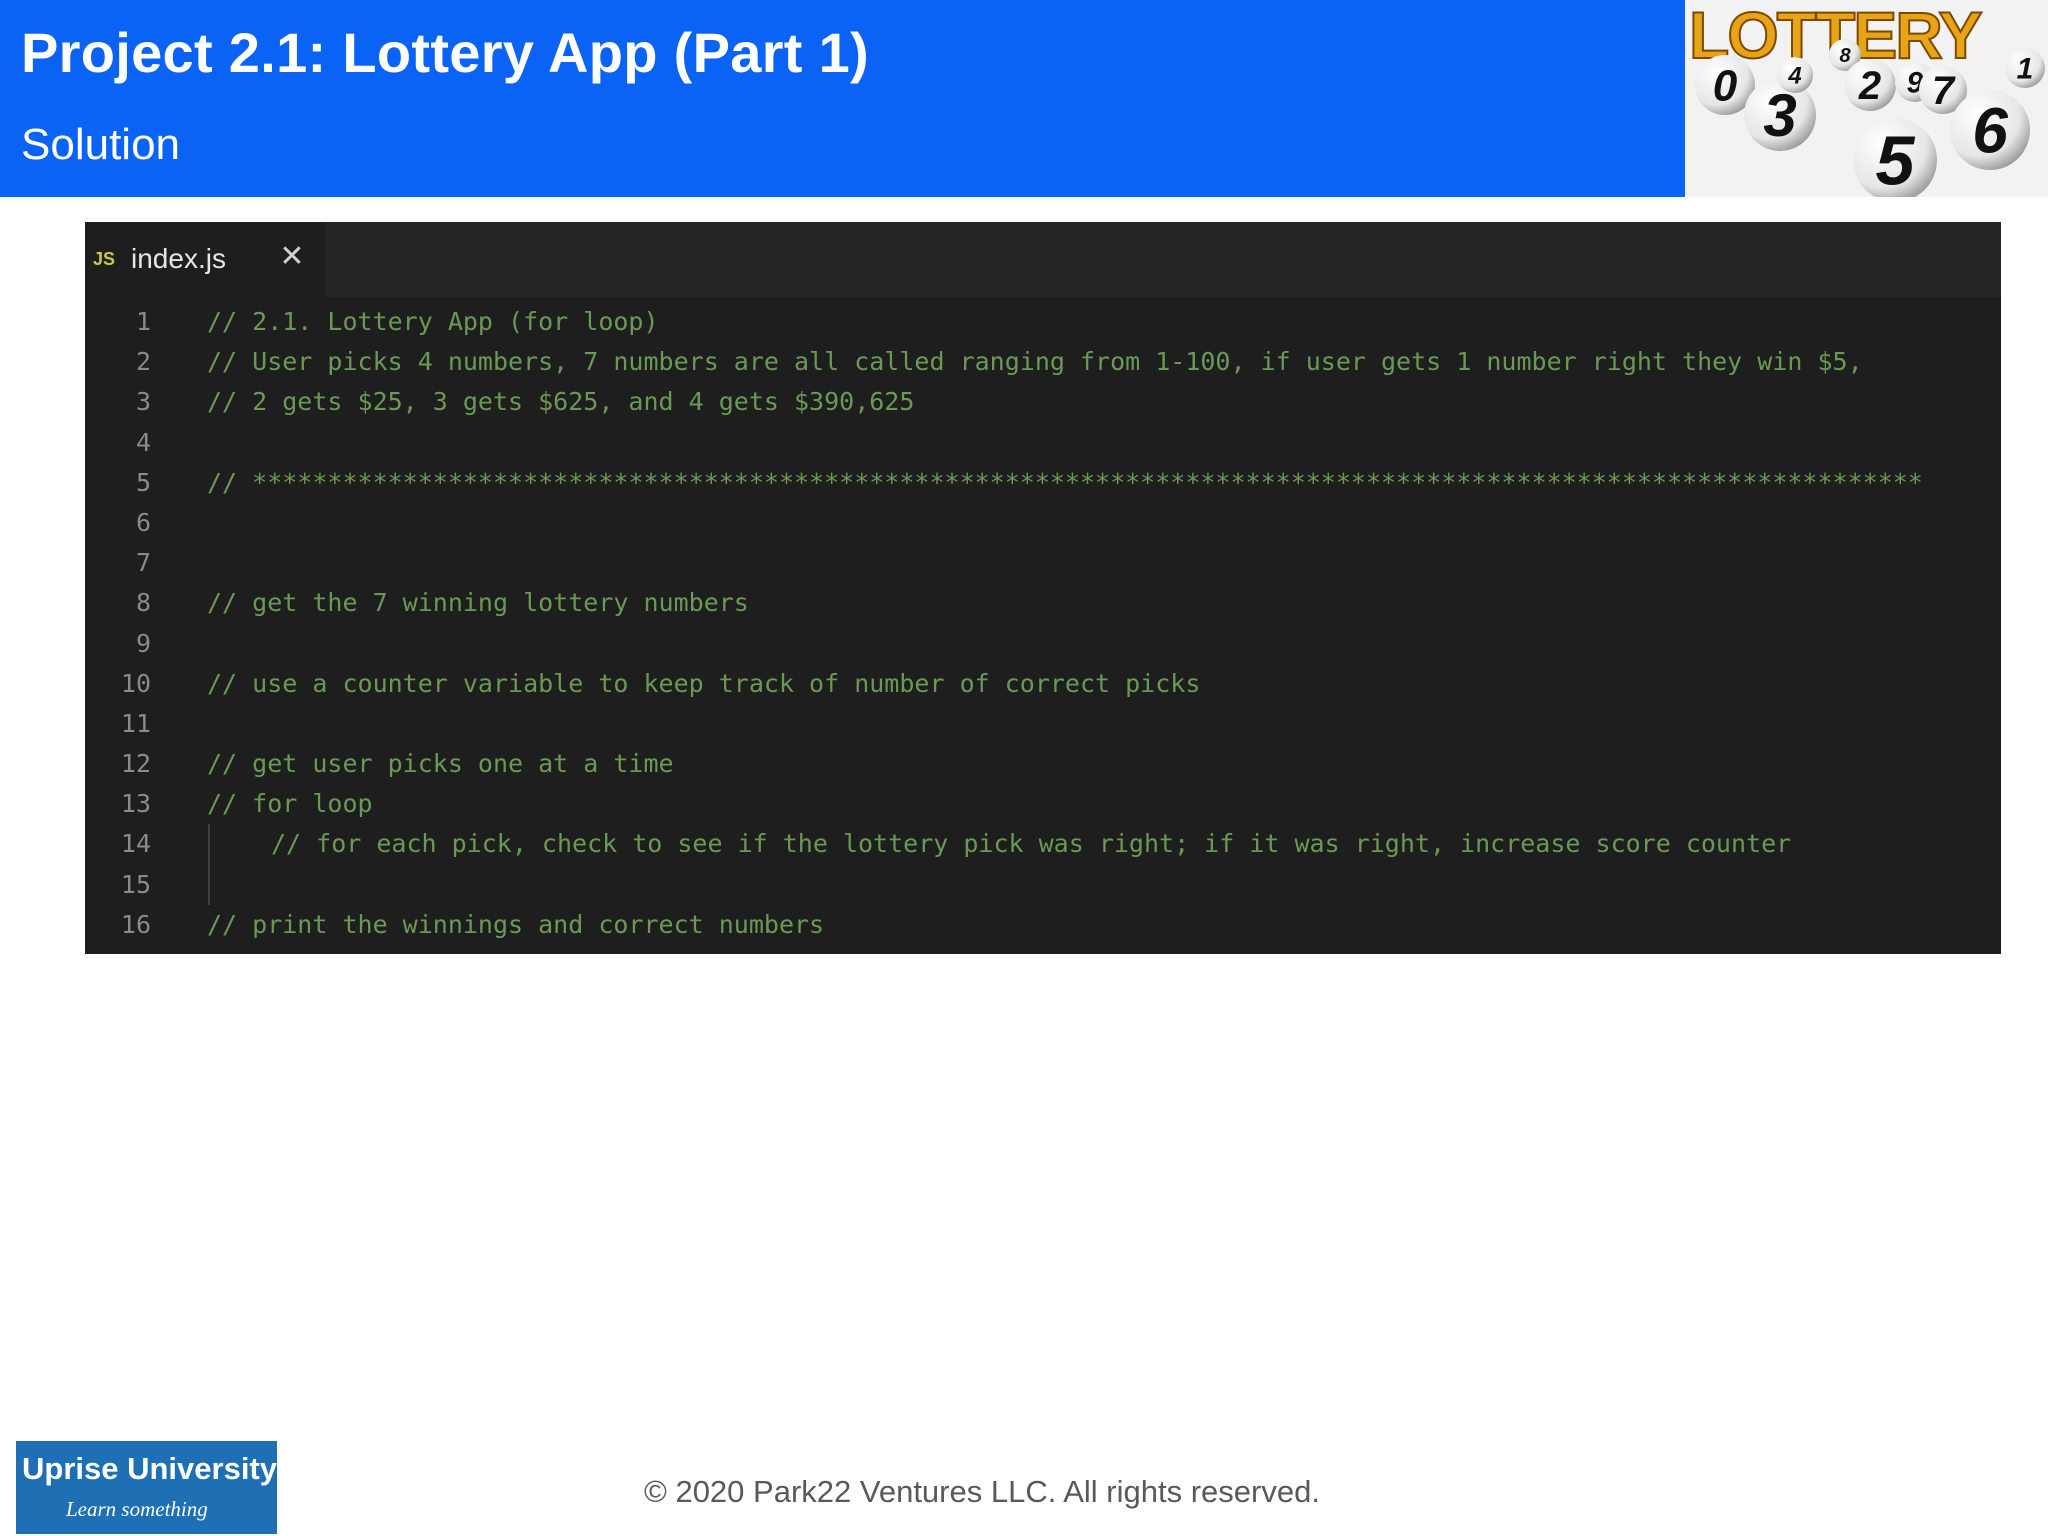  I want to click on code-line: 1 // 2.1. Lottery App (for loop), so click(1043, 322).